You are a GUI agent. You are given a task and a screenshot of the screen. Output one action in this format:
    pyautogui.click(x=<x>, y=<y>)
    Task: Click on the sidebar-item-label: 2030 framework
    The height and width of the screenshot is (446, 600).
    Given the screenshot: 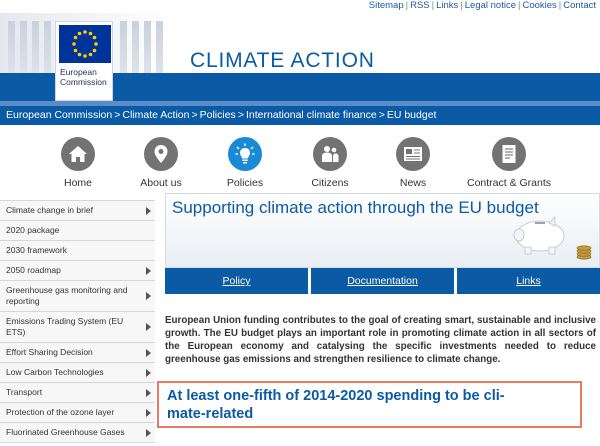 What is the action you would take?
    pyautogui.click(x=36, y=250)
    